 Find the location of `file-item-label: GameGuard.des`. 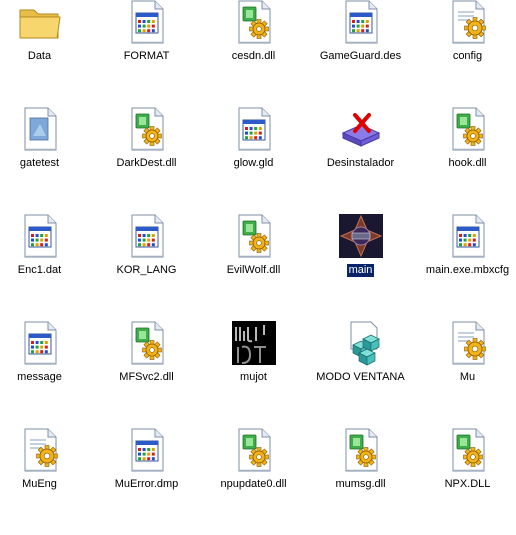

file-item-label: GameGuard.des is located at coordinates (360, 56).